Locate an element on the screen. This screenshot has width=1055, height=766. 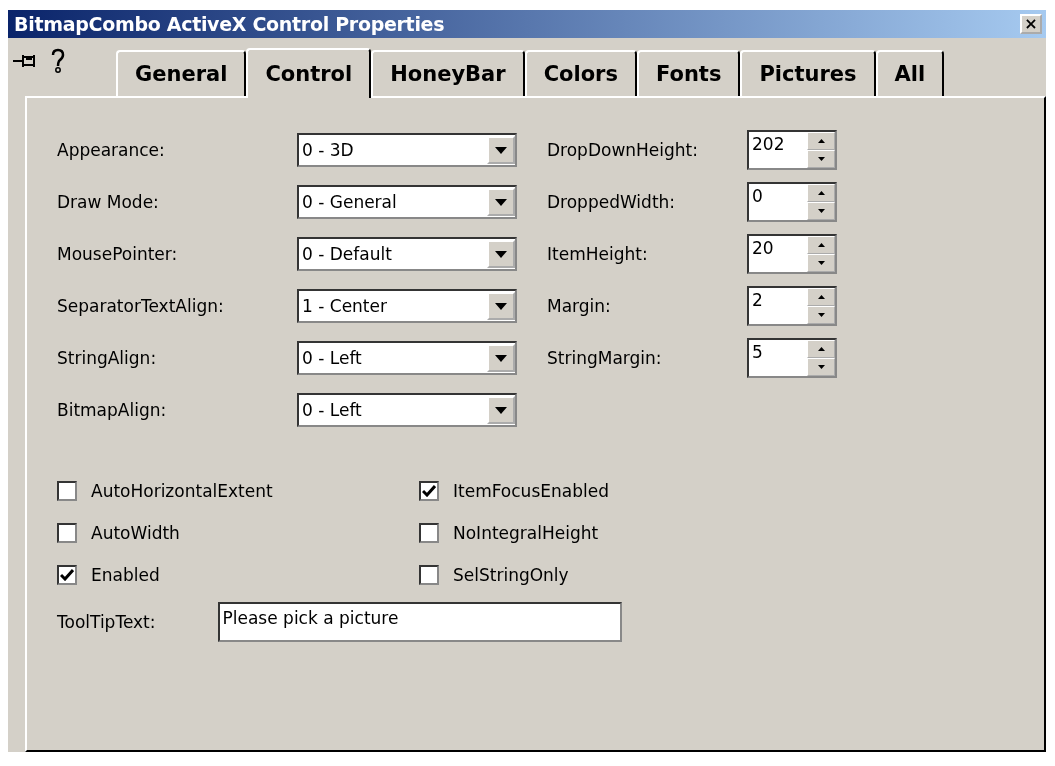
tab: Control is located at coordinates (309, 73).